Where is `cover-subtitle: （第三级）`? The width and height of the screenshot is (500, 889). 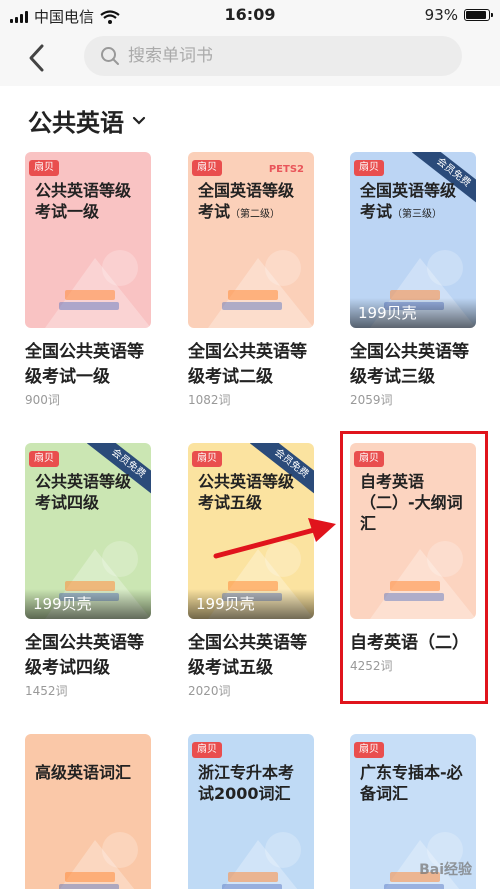 cover-subtitle: （第三级） is located at coordinates (417, 214).